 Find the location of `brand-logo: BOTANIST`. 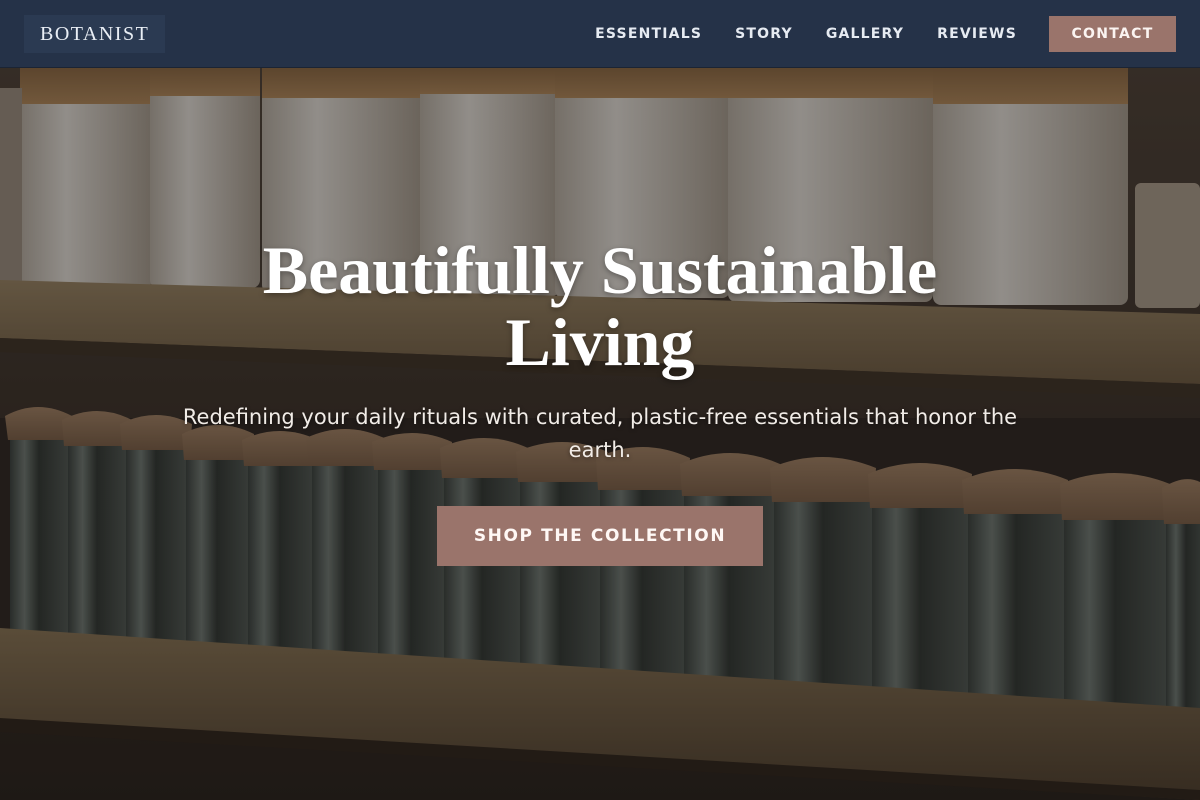

brand-logo: BOTANIST is located at coordinates (95, 34).